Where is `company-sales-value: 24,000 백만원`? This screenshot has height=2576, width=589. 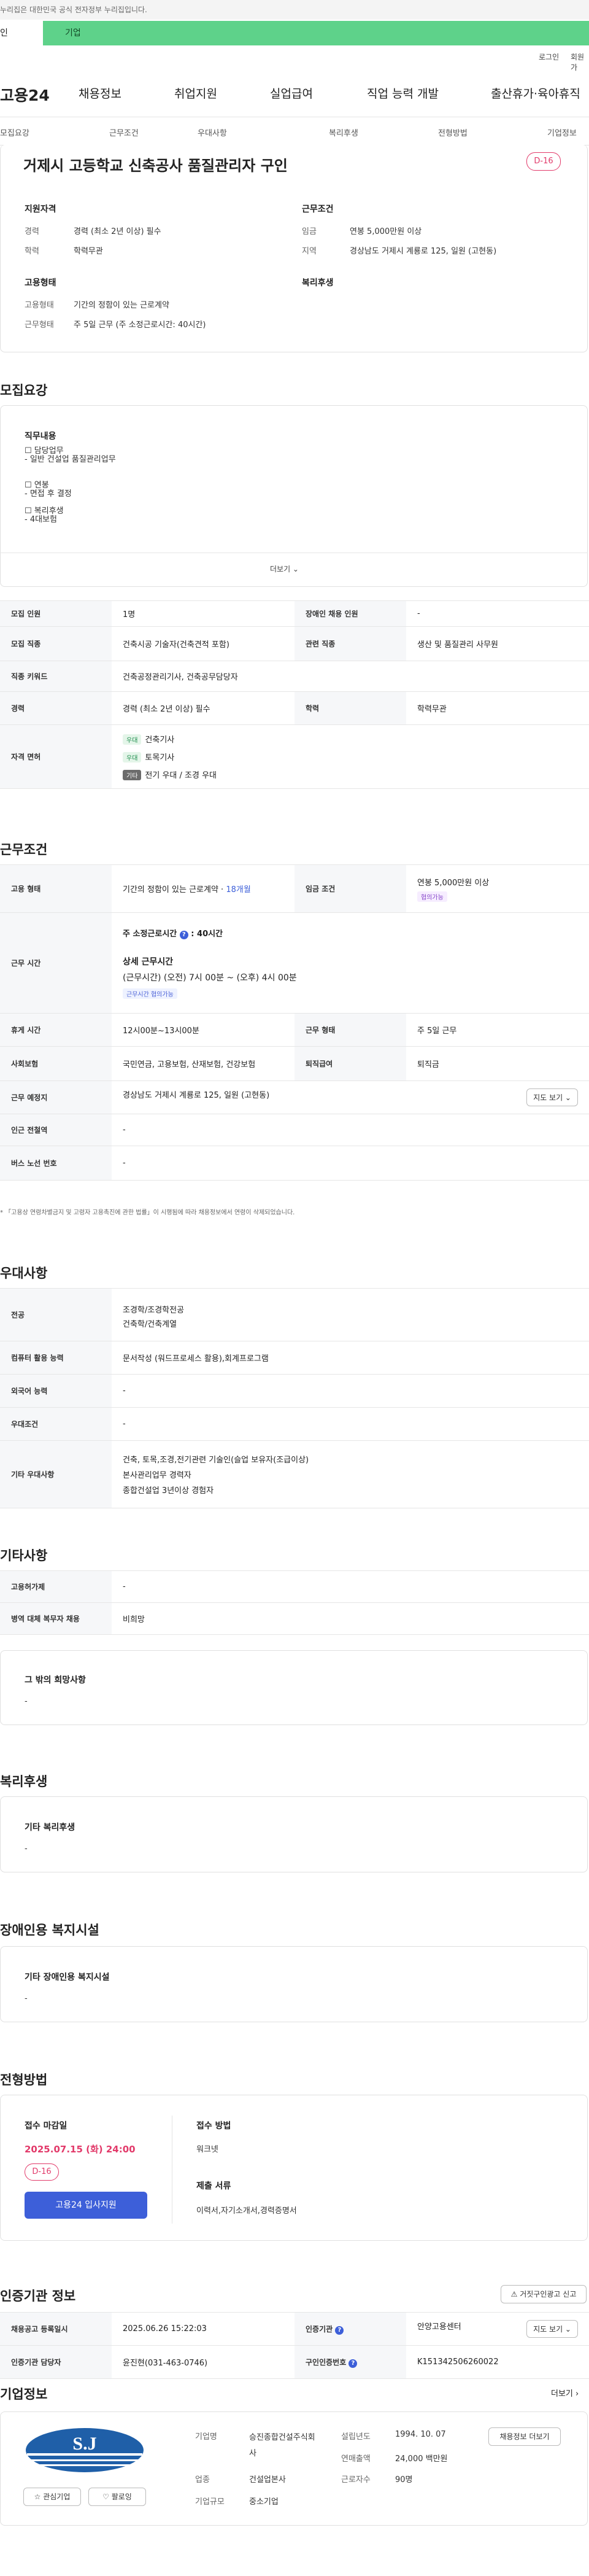 company-sales-value: 24,000 백만원 is located at coordinates (422, 2459).